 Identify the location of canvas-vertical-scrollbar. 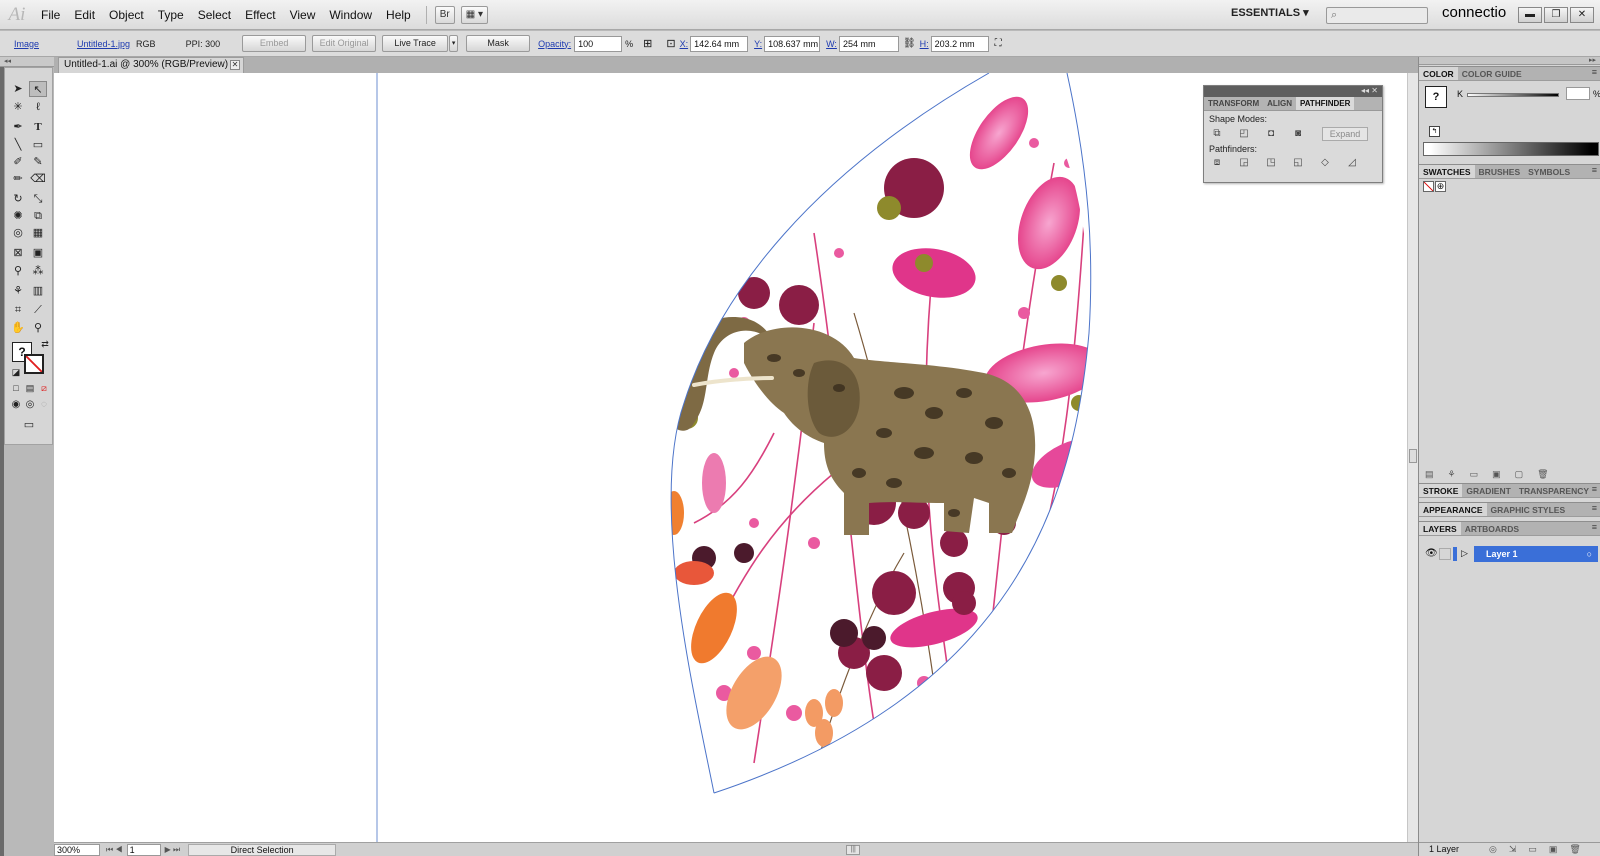
(1412, 457).